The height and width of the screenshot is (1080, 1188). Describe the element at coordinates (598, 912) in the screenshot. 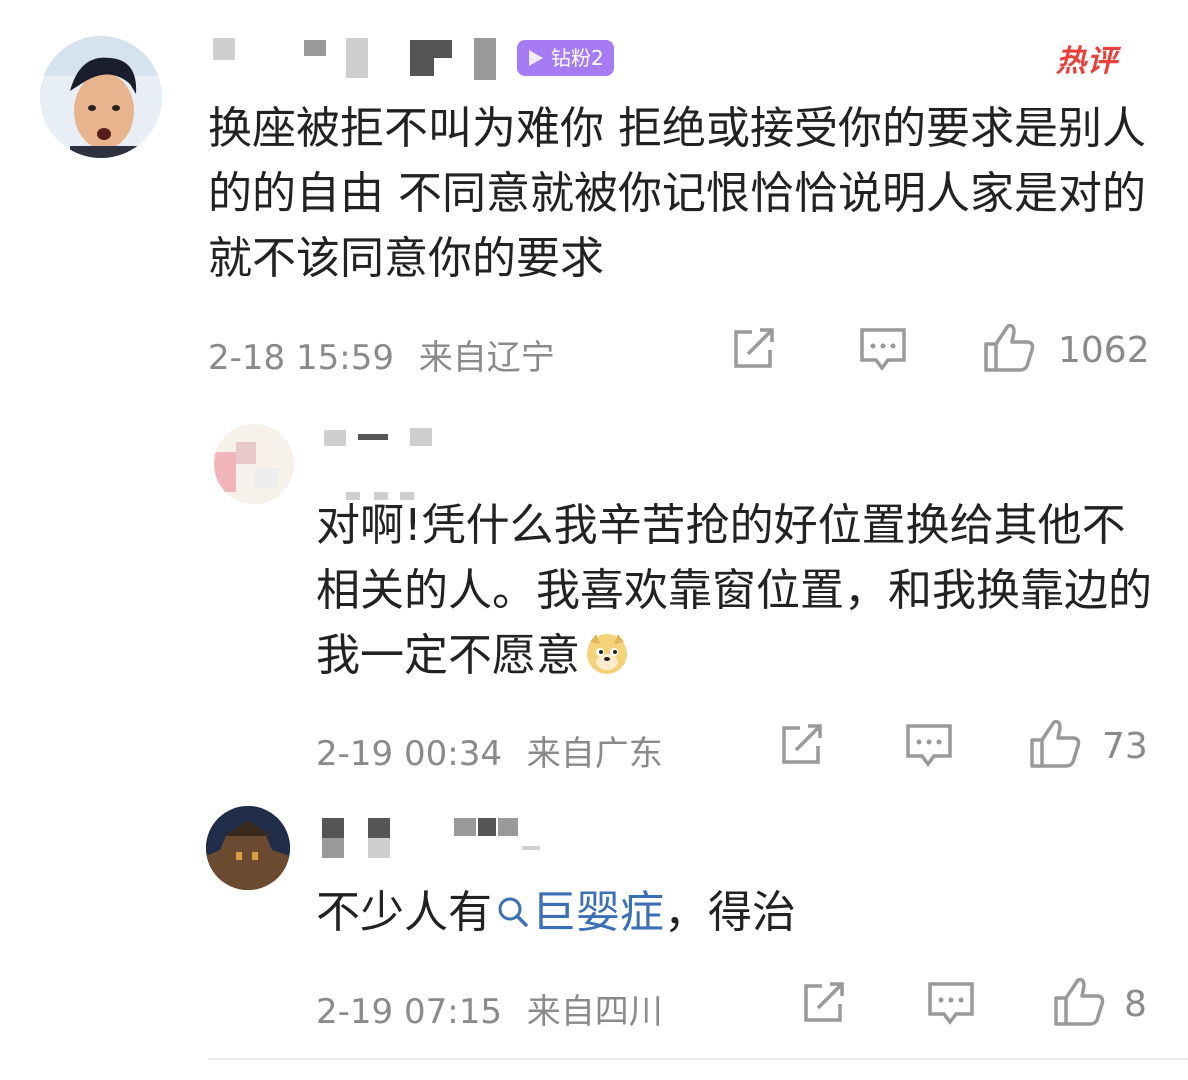

I see `topic-label: 巨婴症` at that location.